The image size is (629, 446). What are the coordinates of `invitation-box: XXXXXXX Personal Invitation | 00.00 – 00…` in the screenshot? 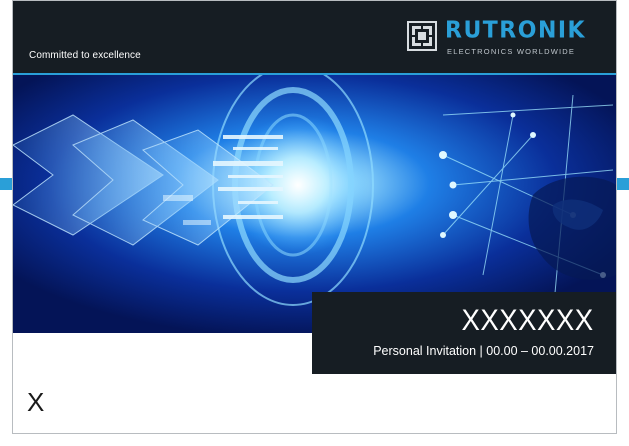 It's located at (464, 333).